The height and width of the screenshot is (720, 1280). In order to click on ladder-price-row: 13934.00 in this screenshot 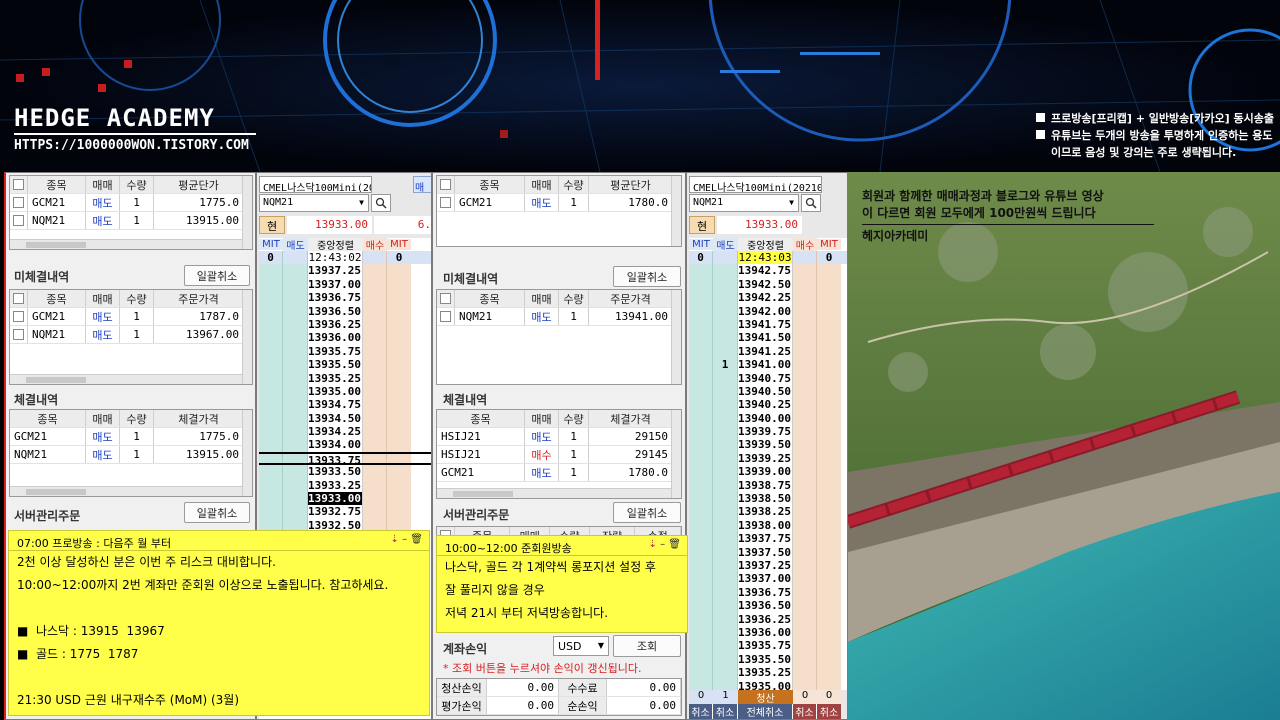, I will do `click(345, 445)`.